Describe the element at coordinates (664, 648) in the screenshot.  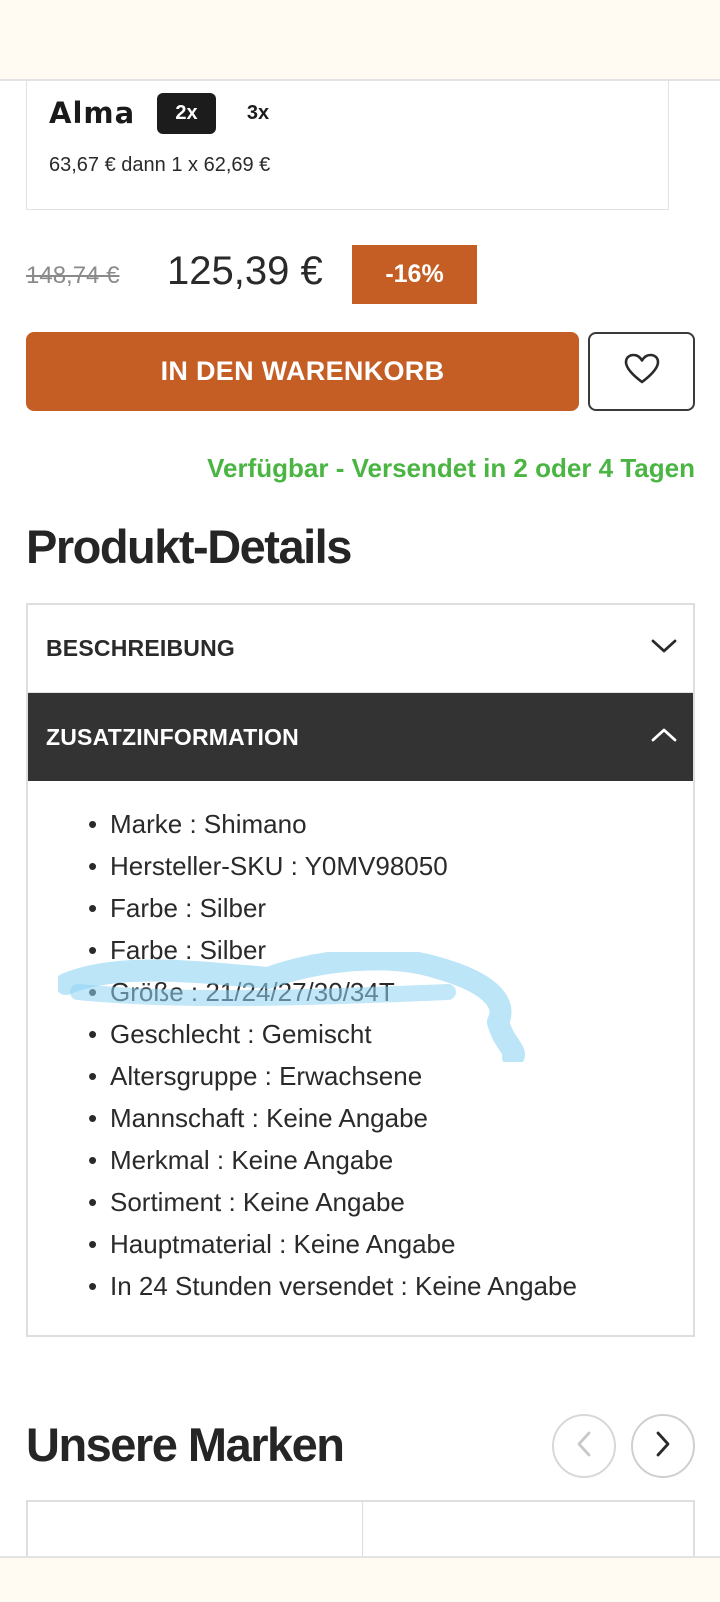
I see `chevron-down-icon` at that location.